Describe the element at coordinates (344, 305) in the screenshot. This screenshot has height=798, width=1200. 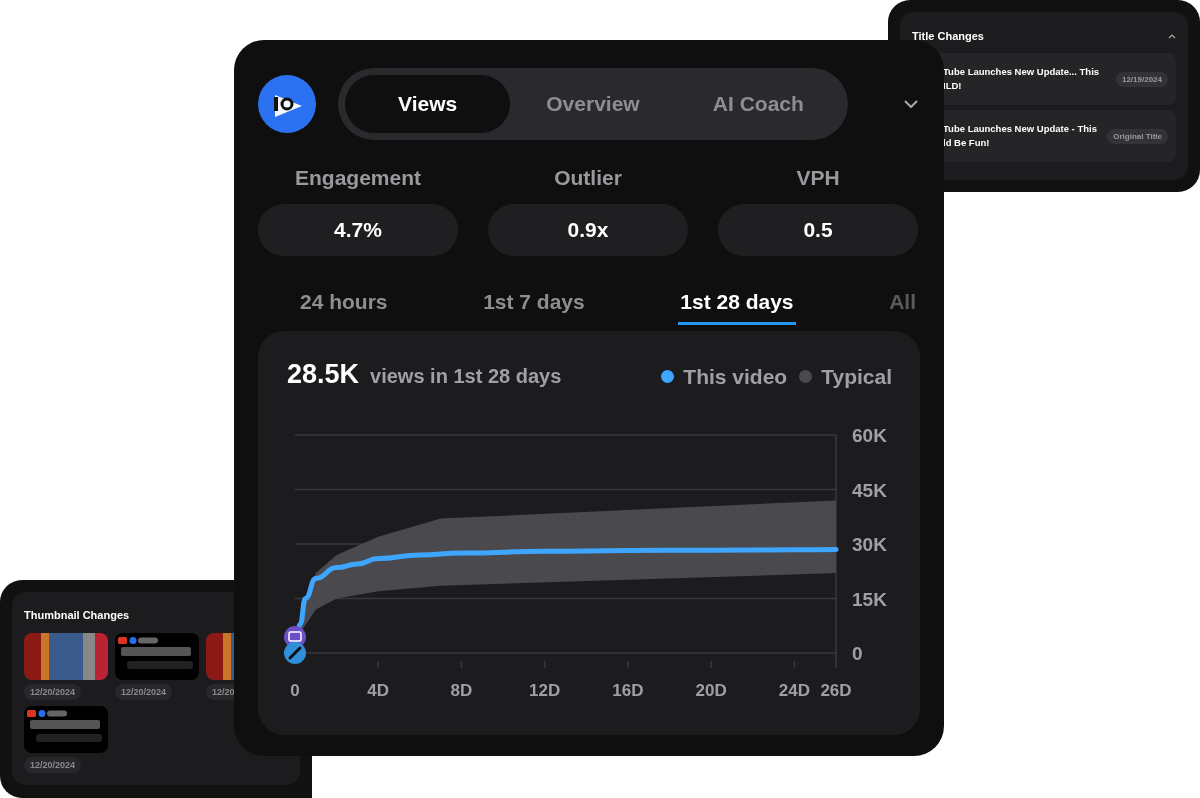
I see `time-range-tab: 24 hours` at that location.